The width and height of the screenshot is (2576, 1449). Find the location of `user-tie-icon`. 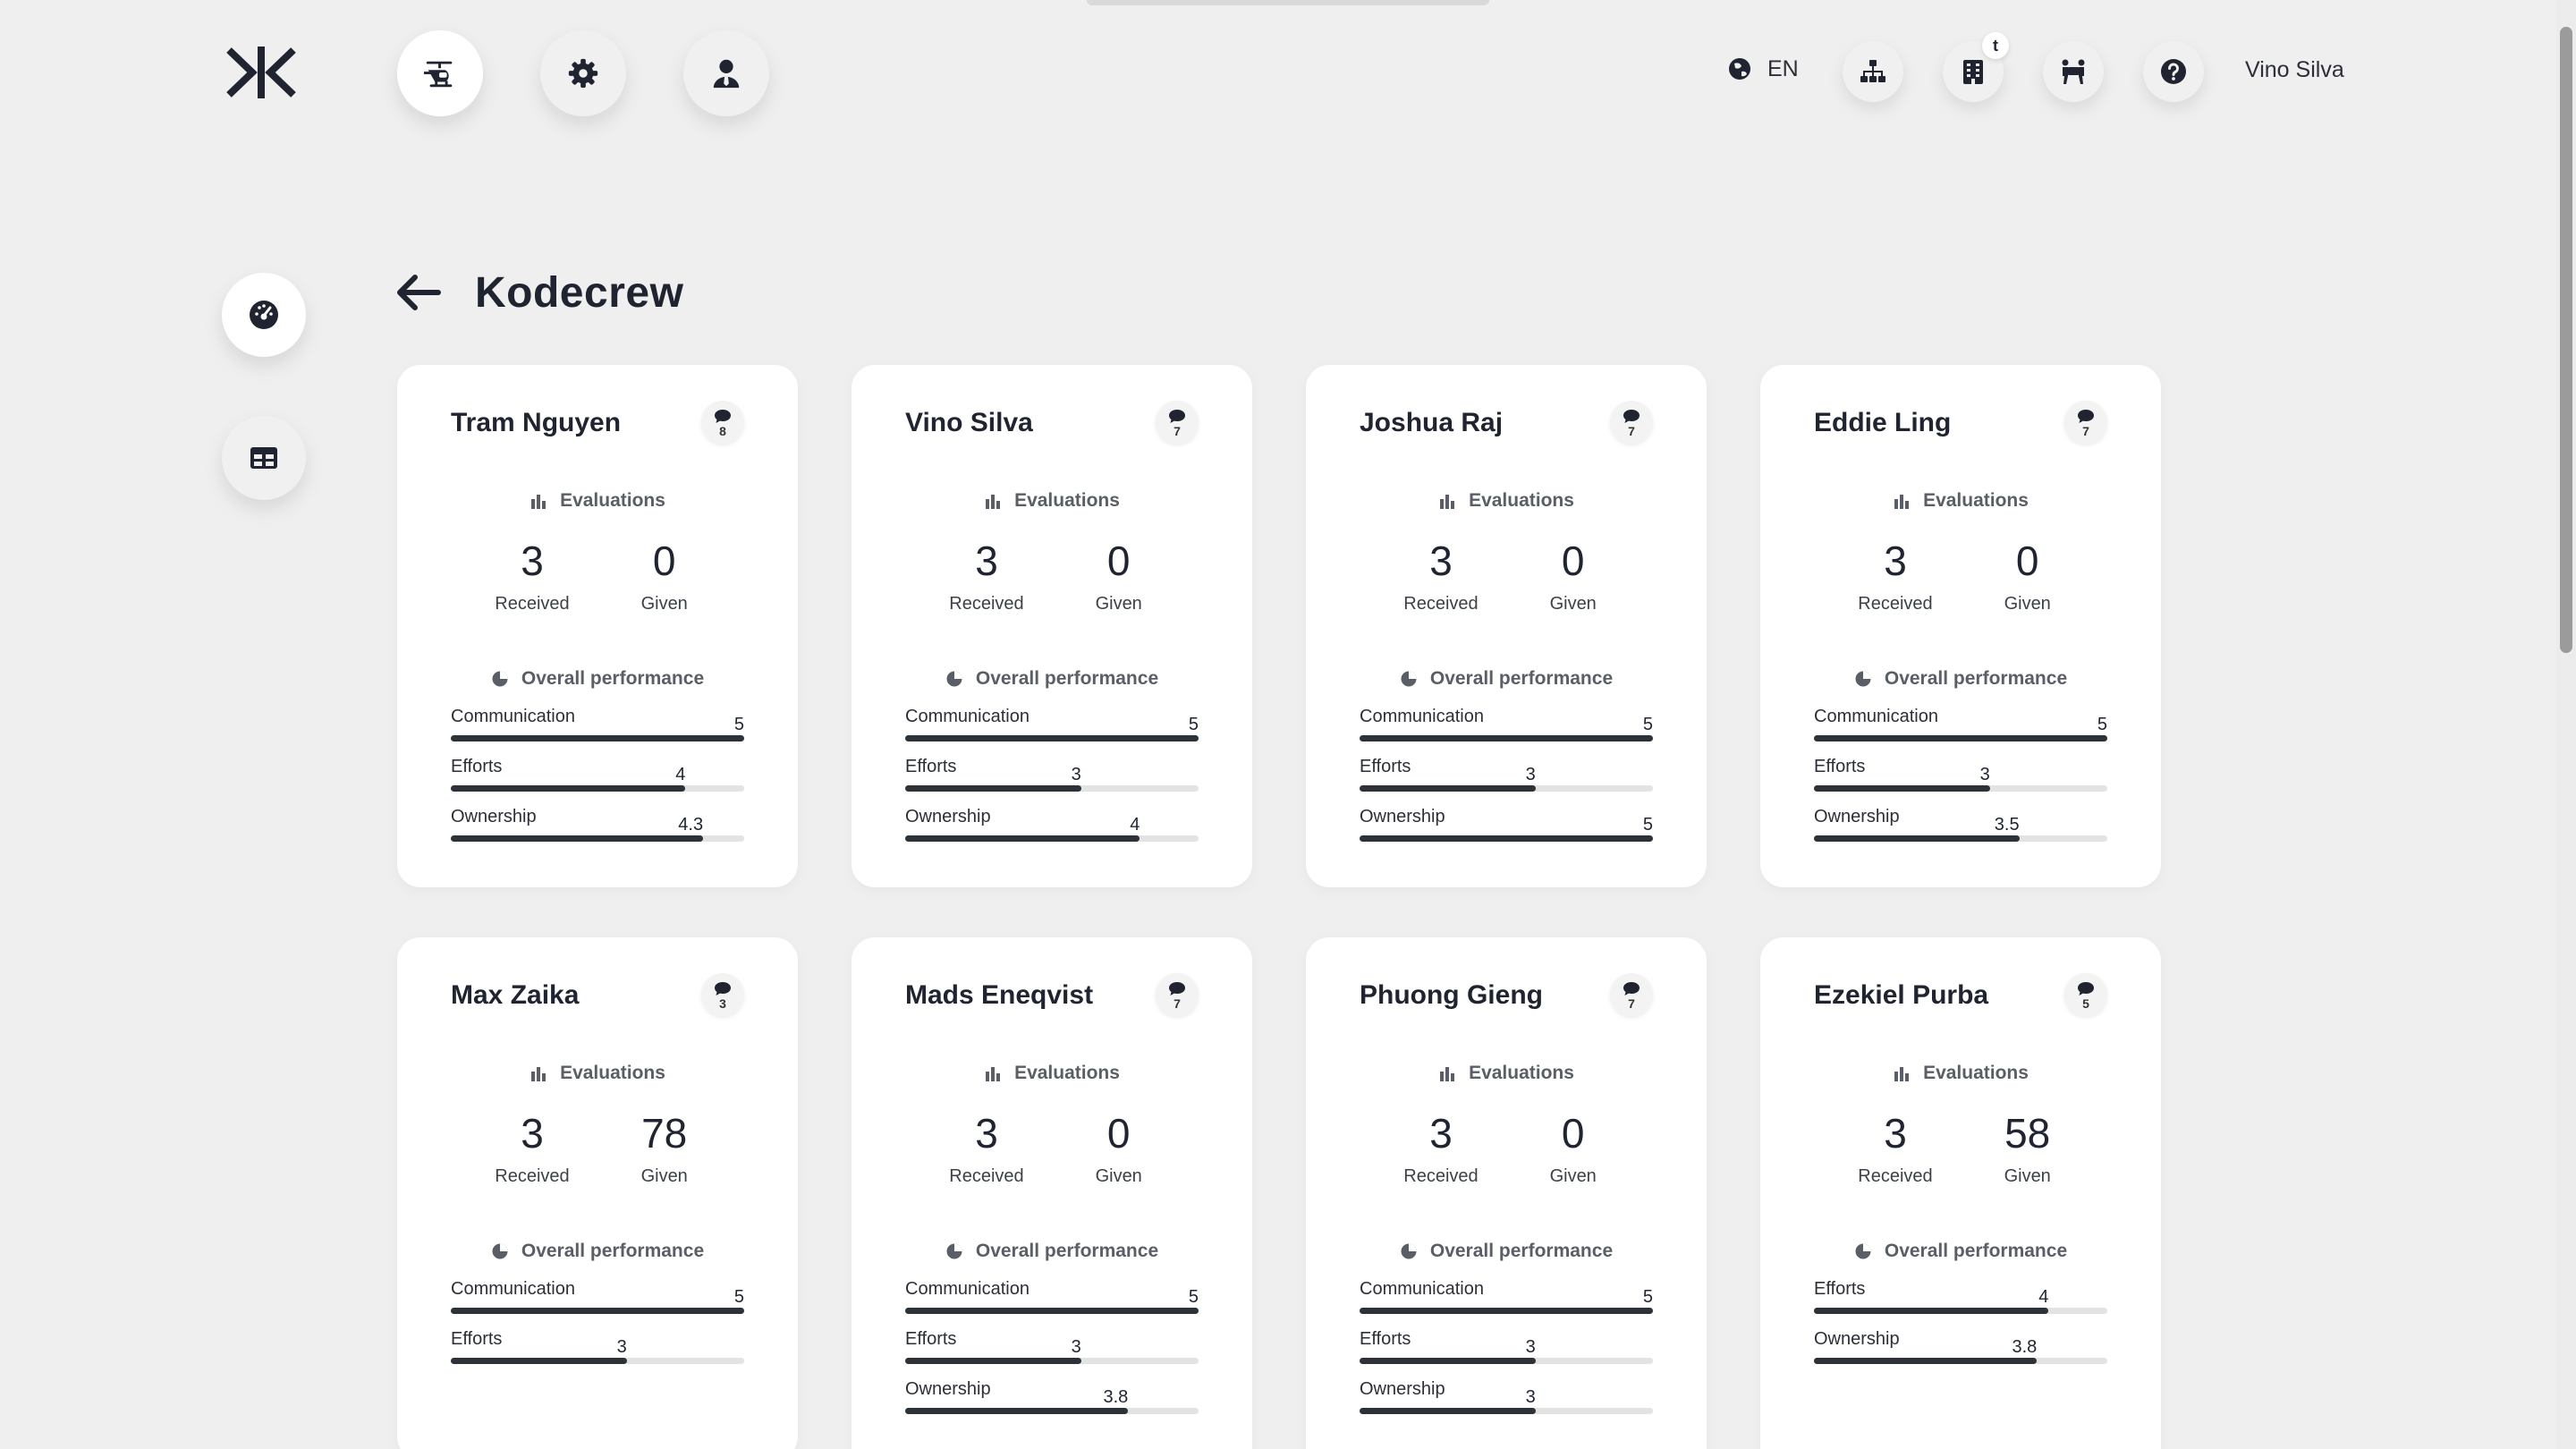

user-tie-icon is located at coordinates (726, 74).